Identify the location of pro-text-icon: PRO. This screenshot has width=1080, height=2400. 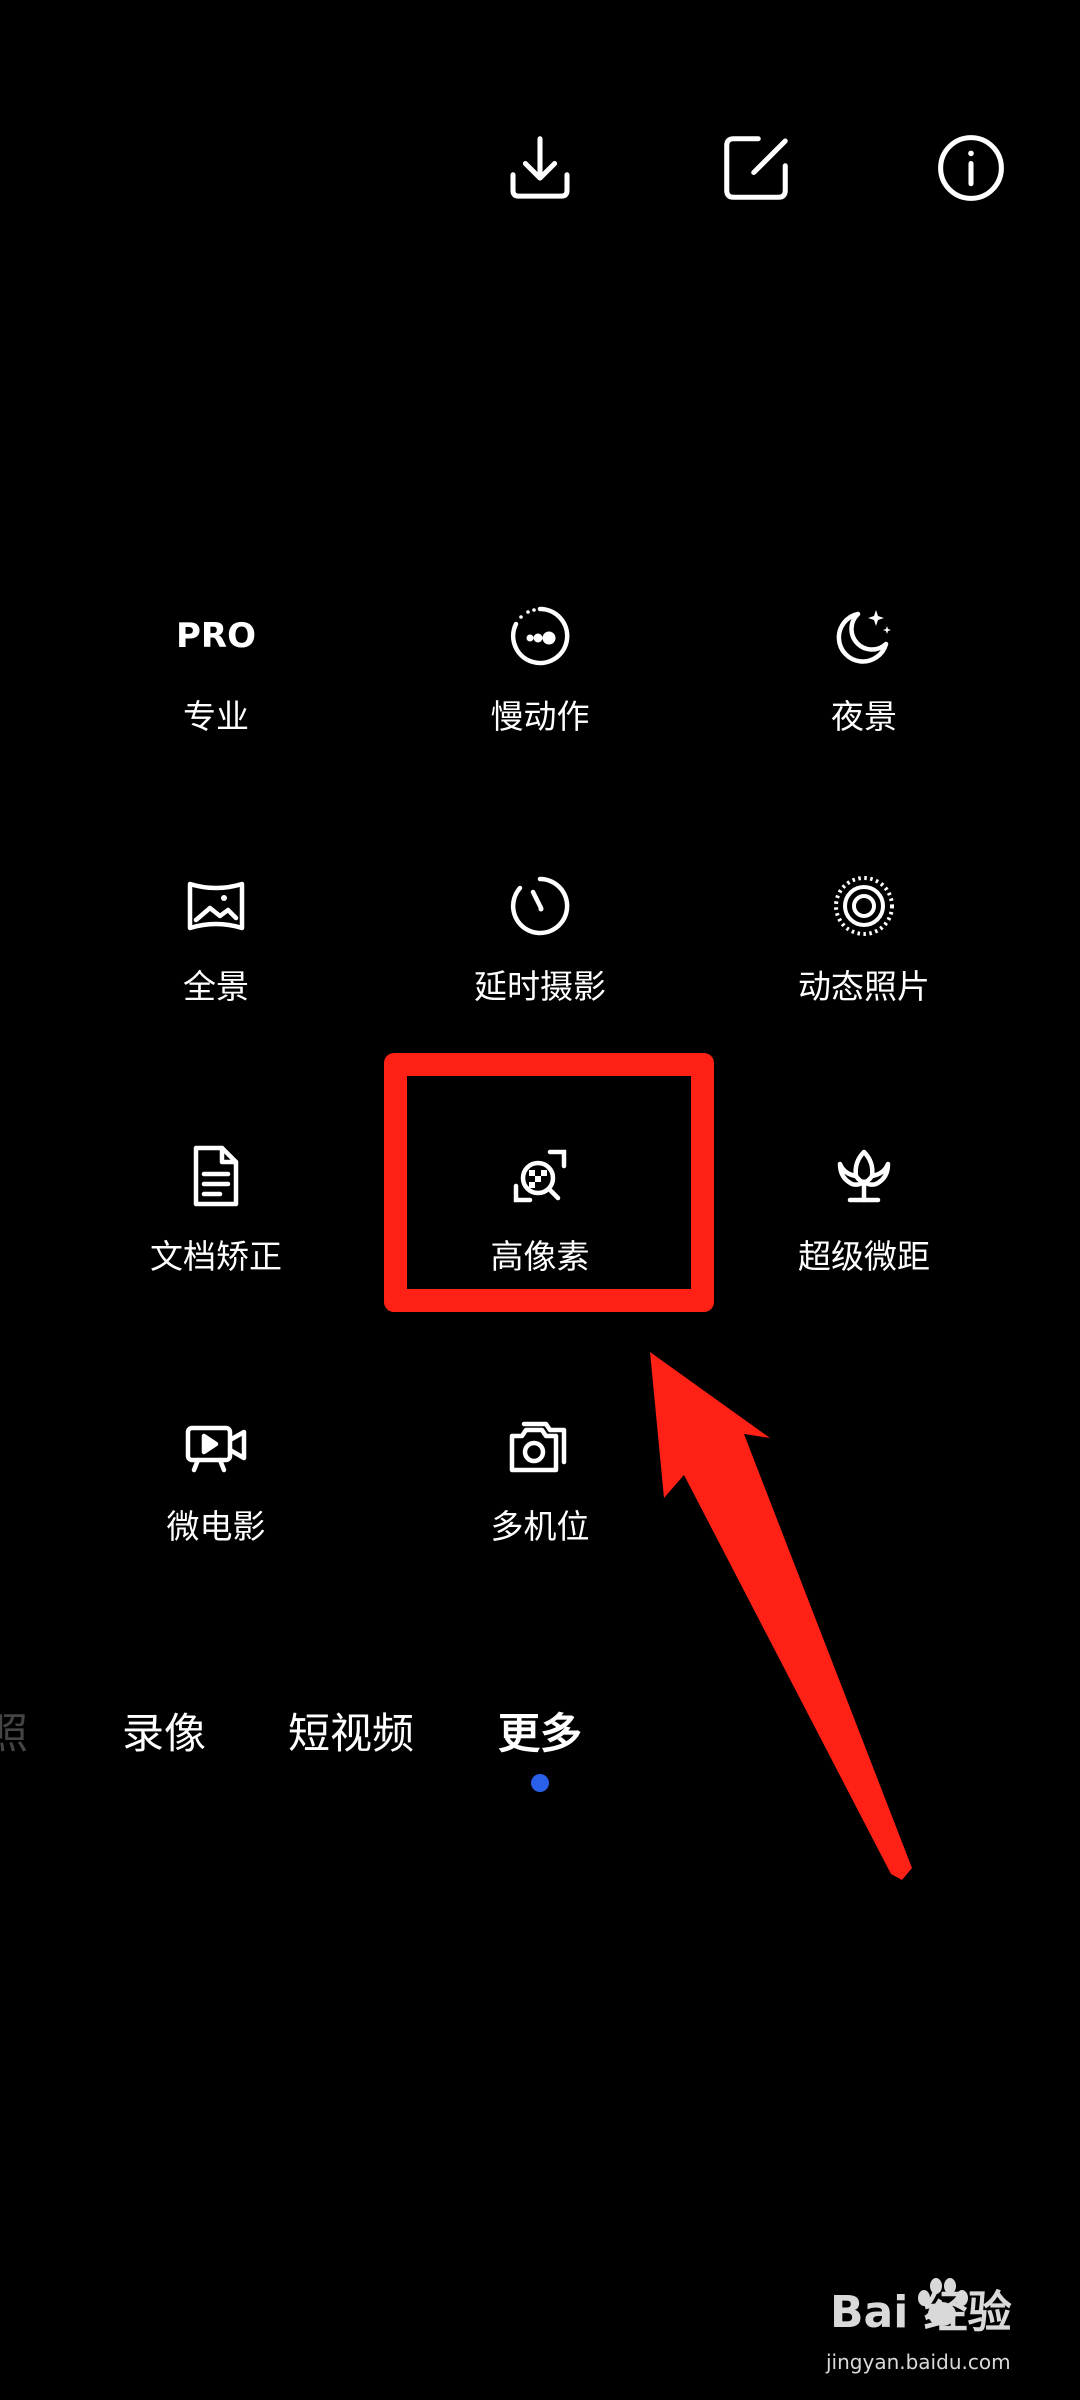
(216, 636).